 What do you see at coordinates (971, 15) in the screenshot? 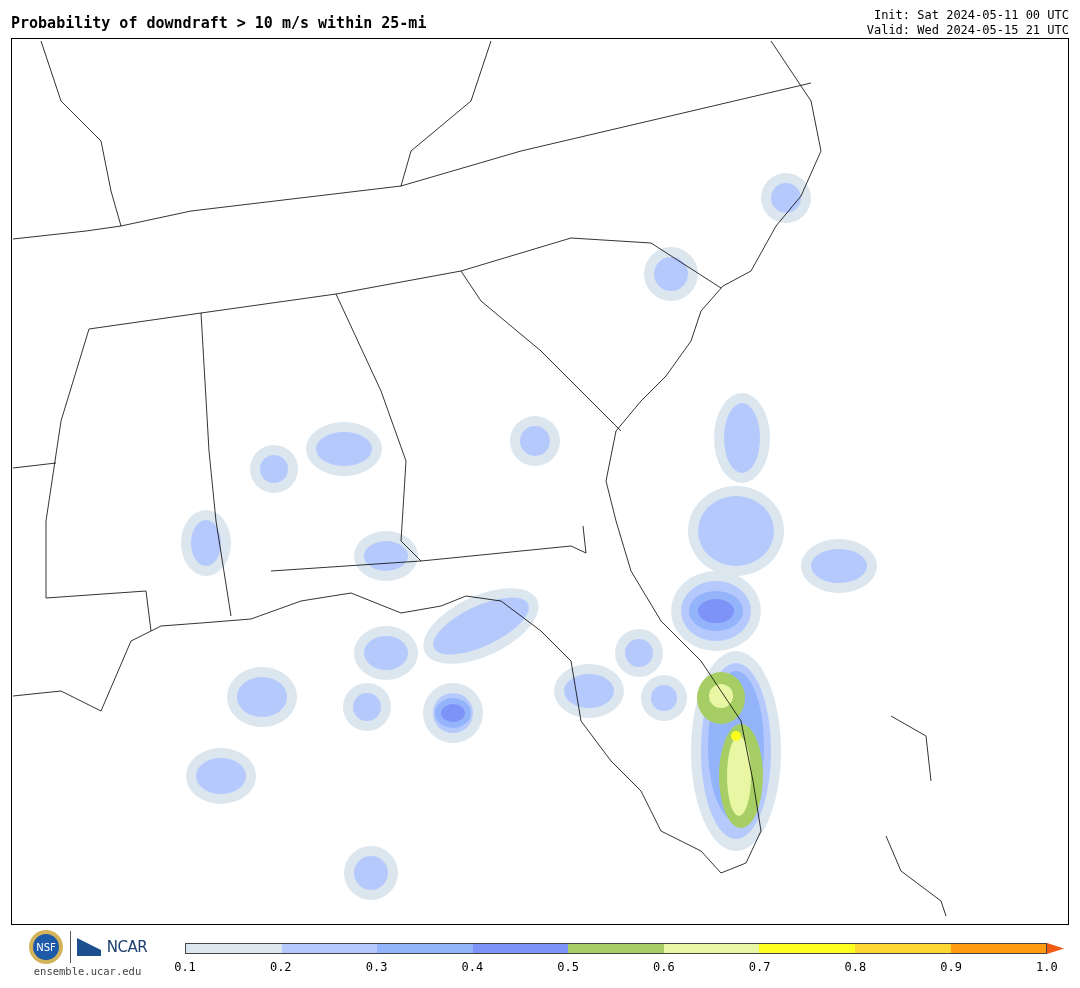
I see `init-time: Init: Sat 2024-05-11 00 UTC` at bounding box center [971, 15].